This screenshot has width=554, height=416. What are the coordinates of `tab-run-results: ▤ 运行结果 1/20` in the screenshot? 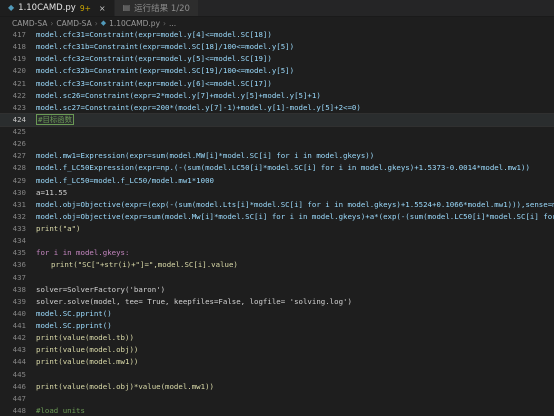 It's located at (156, 8).